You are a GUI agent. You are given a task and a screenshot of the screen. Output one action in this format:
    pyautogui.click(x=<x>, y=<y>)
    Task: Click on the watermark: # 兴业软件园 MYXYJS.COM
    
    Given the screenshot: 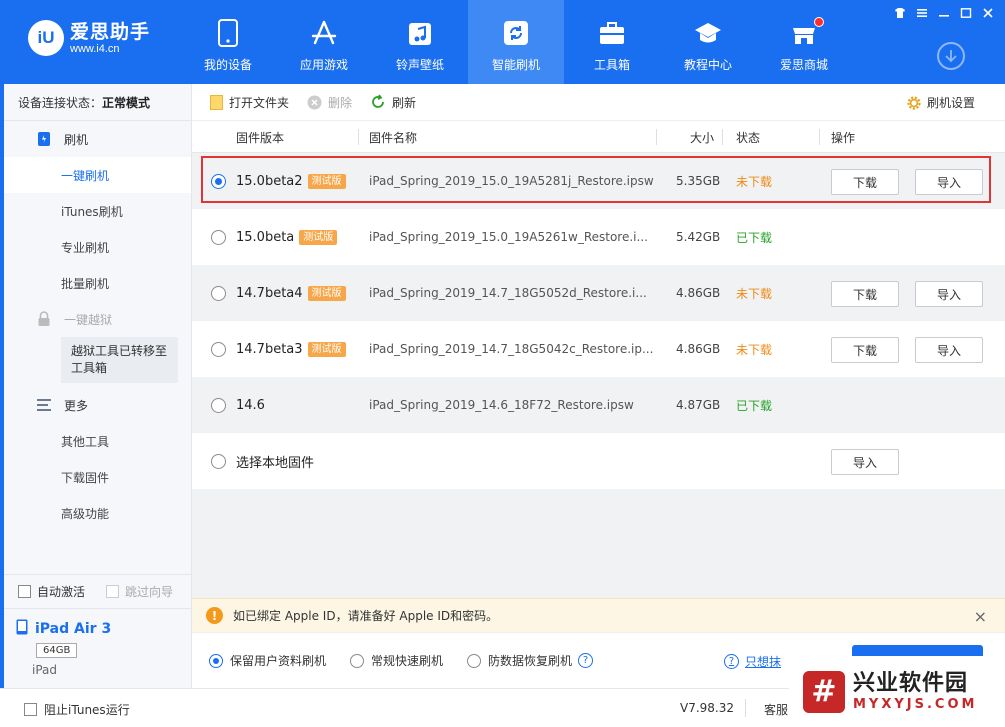 What is the action you would take?
    pyautogui.click(x=897, y=691)
    